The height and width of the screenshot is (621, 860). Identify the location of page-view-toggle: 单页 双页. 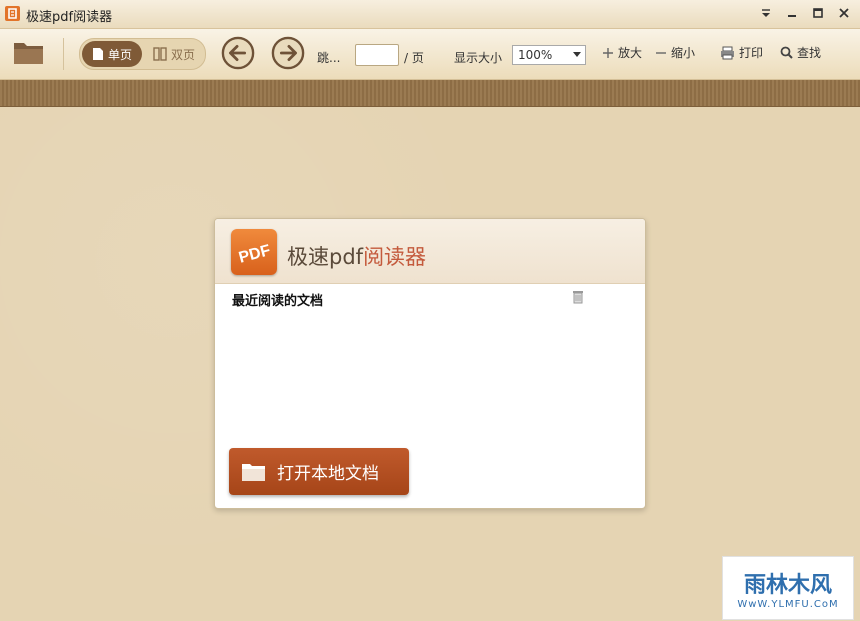
(142, 54).